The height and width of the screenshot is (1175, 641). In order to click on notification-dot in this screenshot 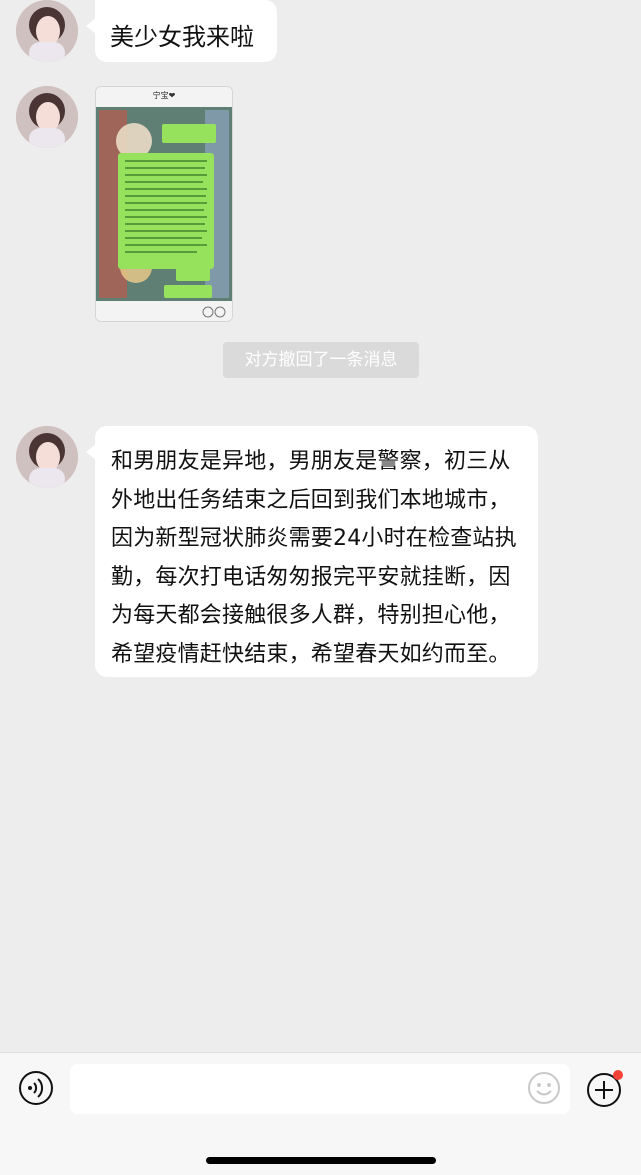, I will do `click(618, 1075)`.